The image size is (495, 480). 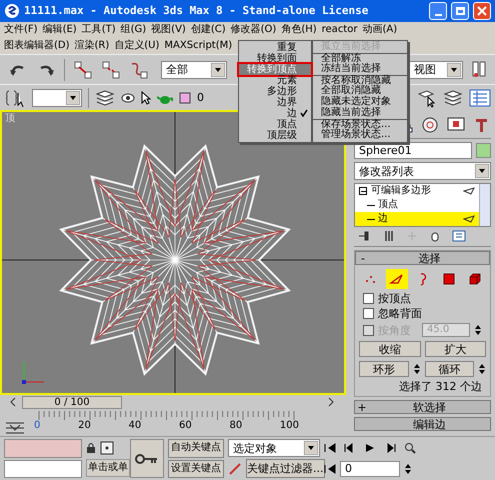 I want to click on rollout-header: - 选择, so click(x=422, y=258).